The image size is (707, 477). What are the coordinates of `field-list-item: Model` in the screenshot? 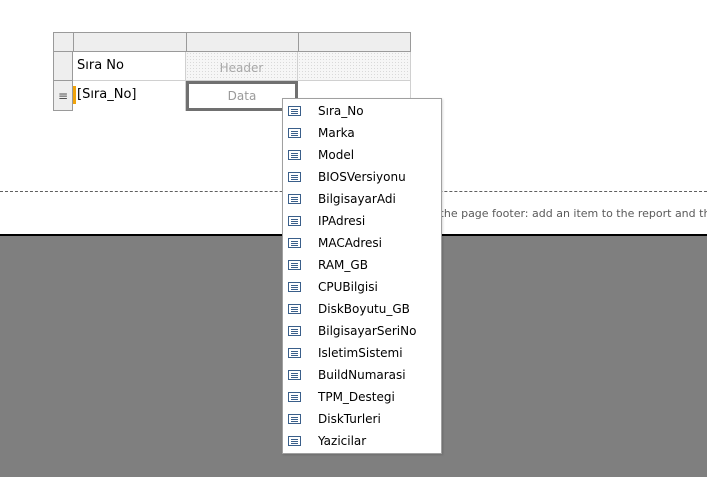 It's located at (362, 155).